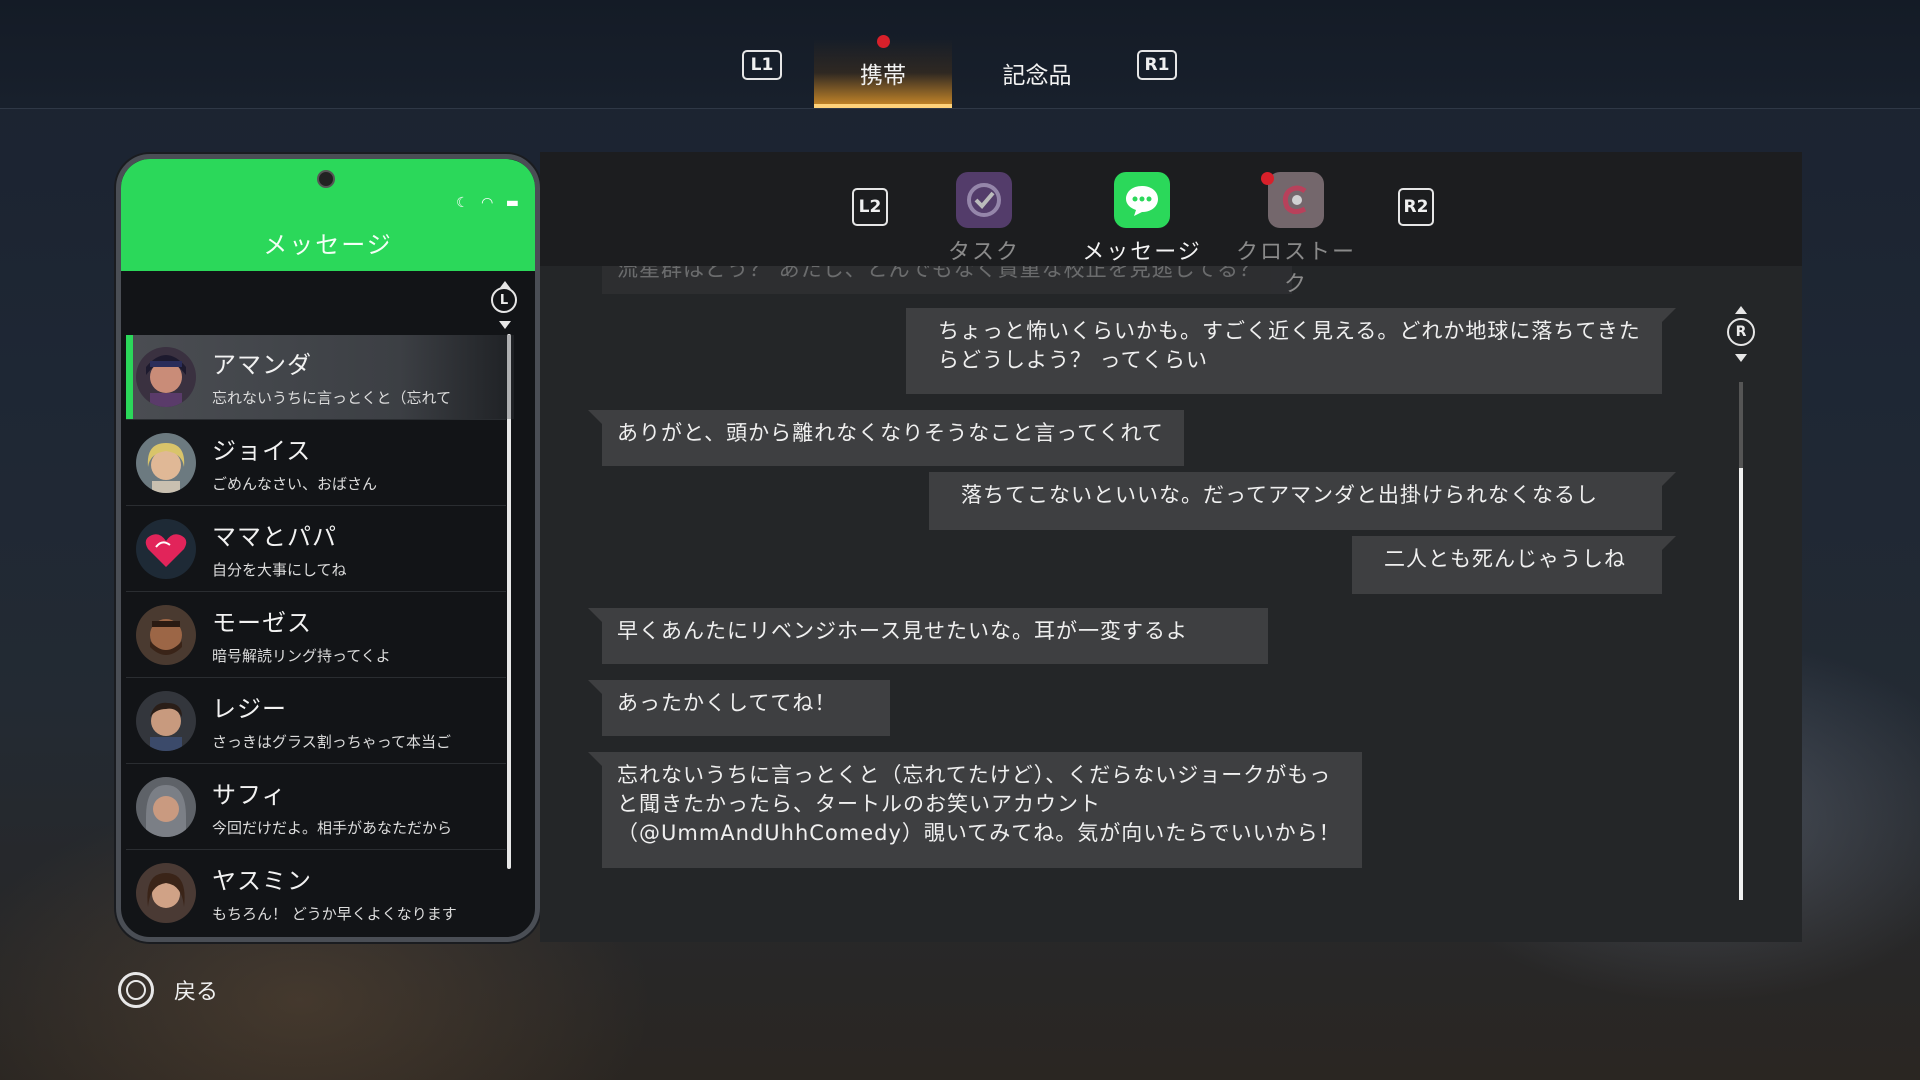 This screenshot has width=1920, height=1080. Describe the element at coordinates (1302, 501) in the screenshot. I see `message-bubble: 落ちてこないといいな。だってアマンダと出掛けられなくなるし` at that location.